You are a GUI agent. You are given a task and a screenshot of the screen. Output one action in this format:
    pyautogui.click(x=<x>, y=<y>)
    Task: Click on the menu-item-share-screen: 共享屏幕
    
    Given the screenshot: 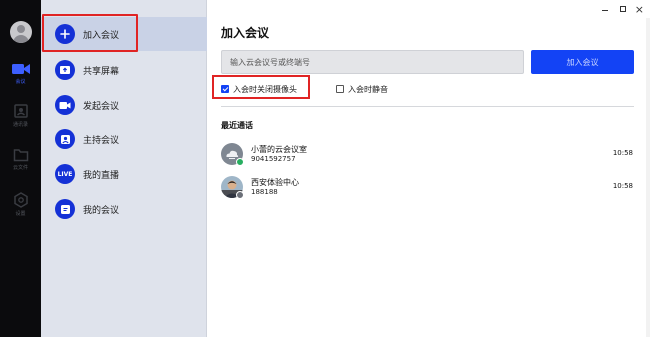 What is the action you would take?
    pyautogui.click(x=124, y=70)
    